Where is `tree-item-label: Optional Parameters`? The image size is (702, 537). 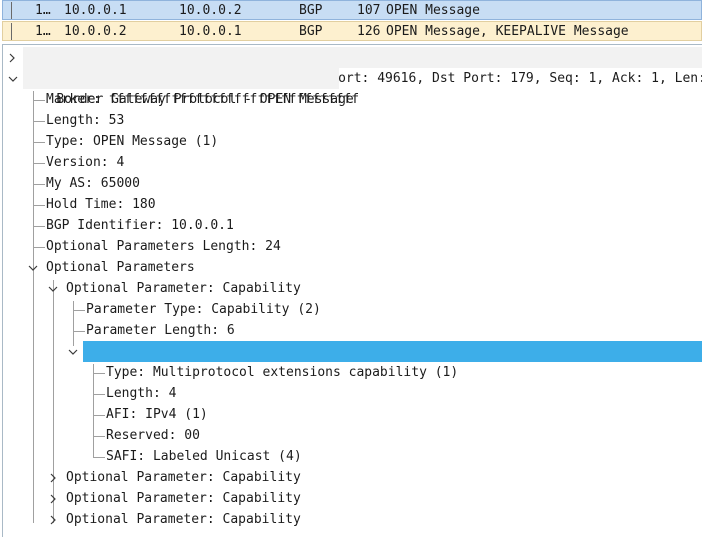 tree-item-label: Optional Parameters is located at coordinates (120, 267).